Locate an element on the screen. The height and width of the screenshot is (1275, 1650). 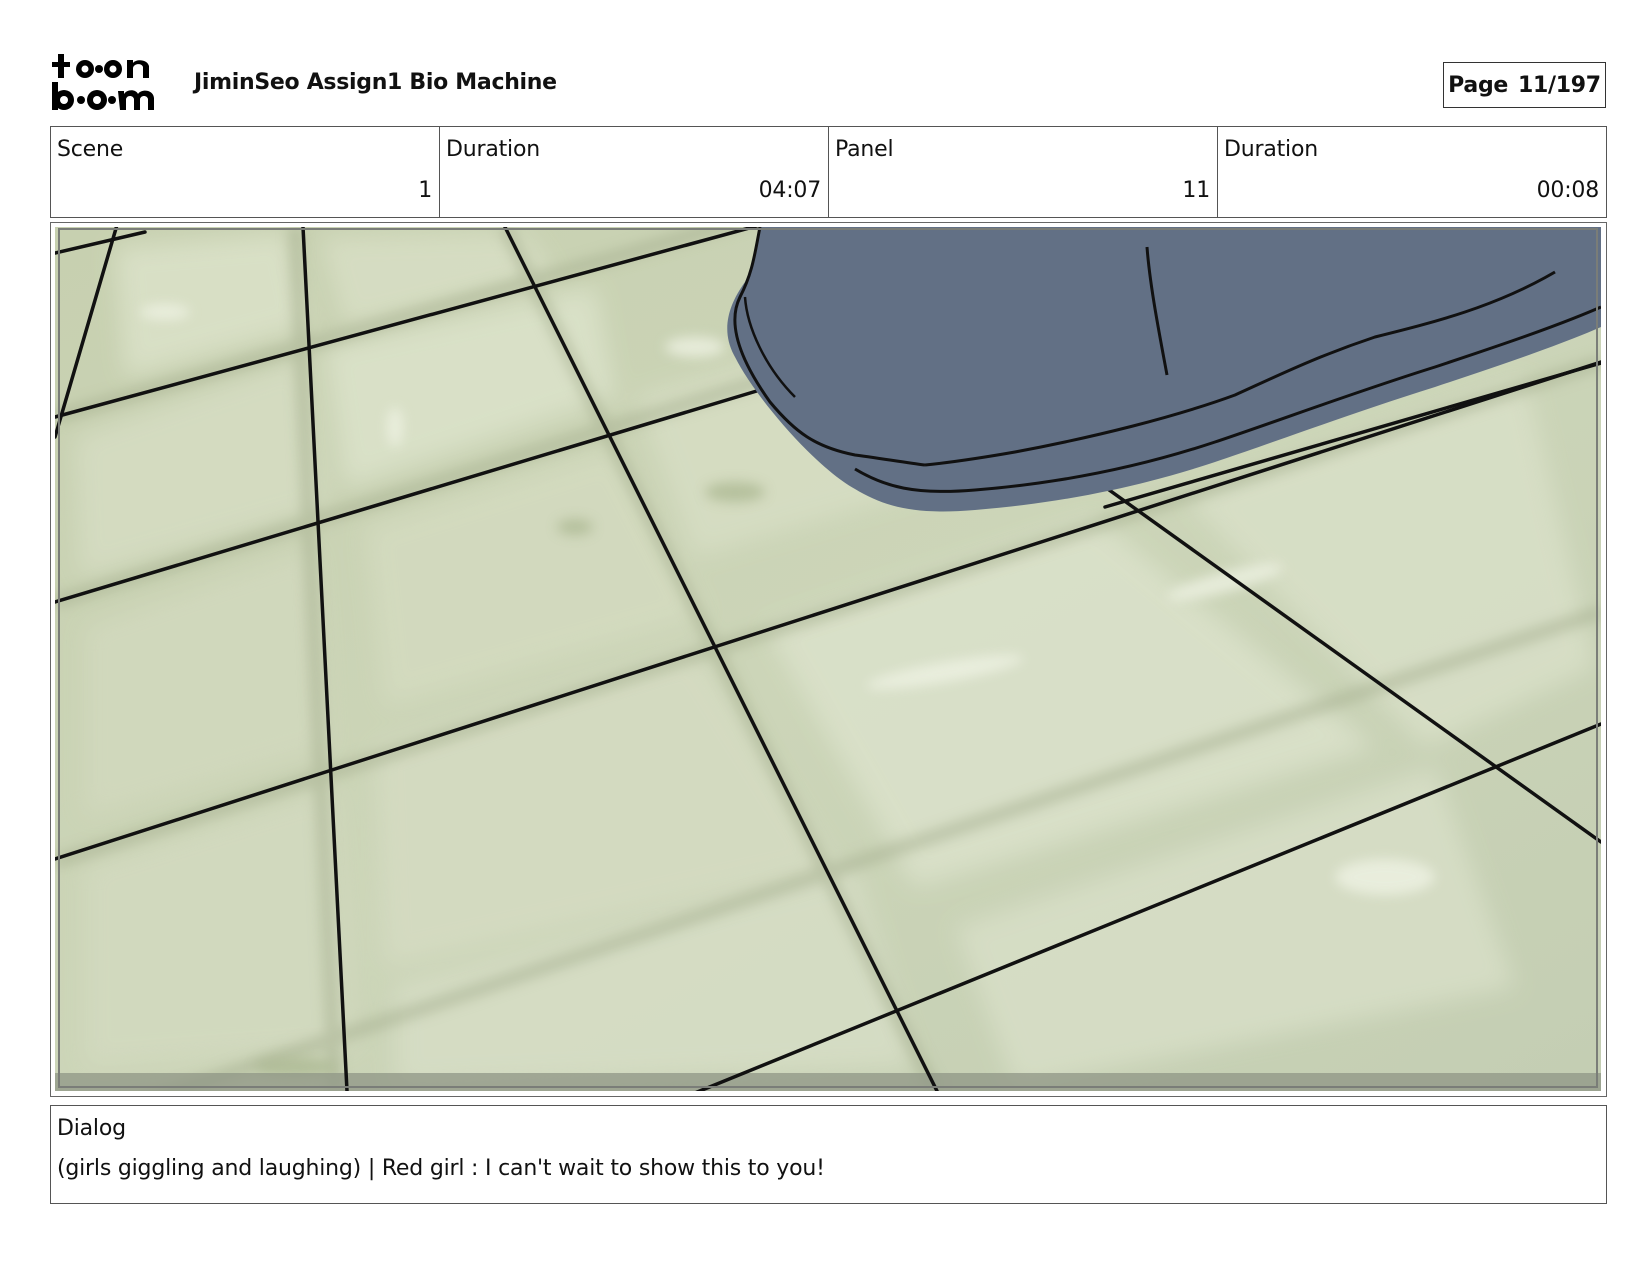
scene-cell: Scene 1 is located at coordinates (245, 172).